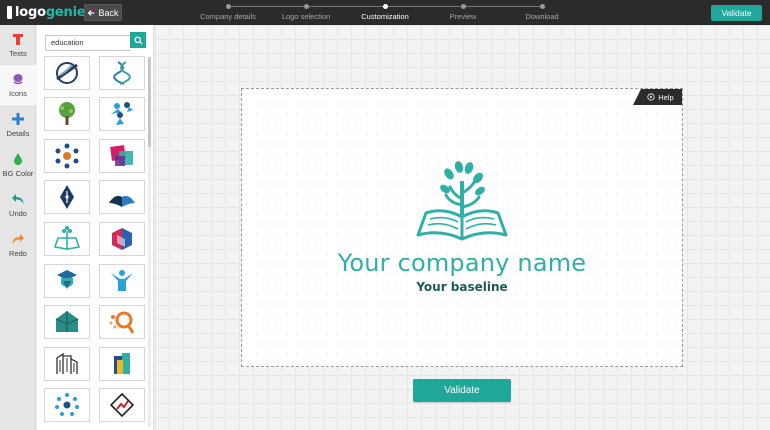 Image resolution: width=770 pixels, height=430 pixels. Describe the element at coordinates (385, 16) in the screenshot. I see `step-label: Customization` at that location.